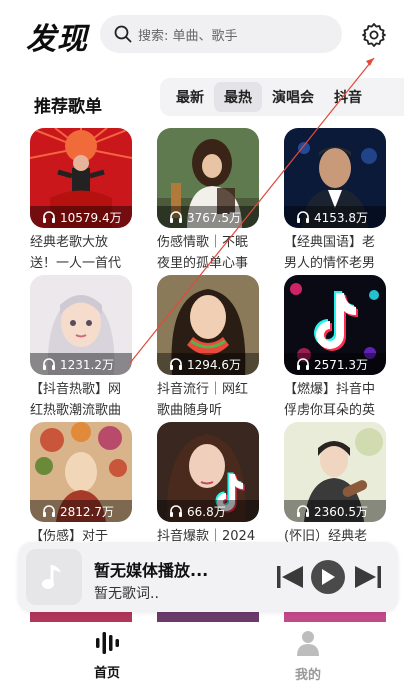  What do you see at coordinates (107, 655) in the screenshot?
I see `nav-home: 首页` at bounding box center [107, 655].